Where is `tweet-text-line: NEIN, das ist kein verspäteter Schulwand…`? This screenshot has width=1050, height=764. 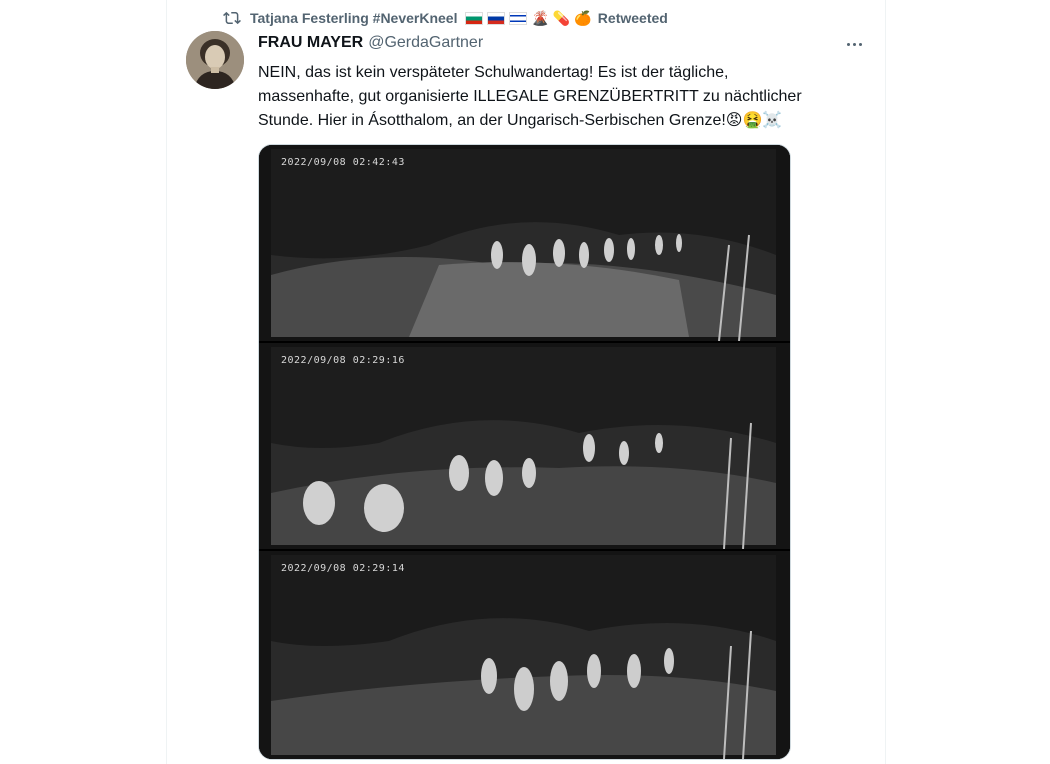 tweet-text-line: NEIN, das ist kein verspäteter Schulwand… is located at coordinates (493, 72).